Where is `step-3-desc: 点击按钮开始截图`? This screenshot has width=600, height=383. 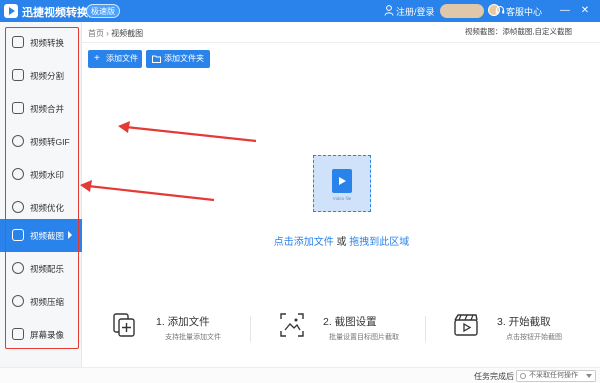 step-3-desc: 点击按钮开始截图 is located at coordinates (534, 337).